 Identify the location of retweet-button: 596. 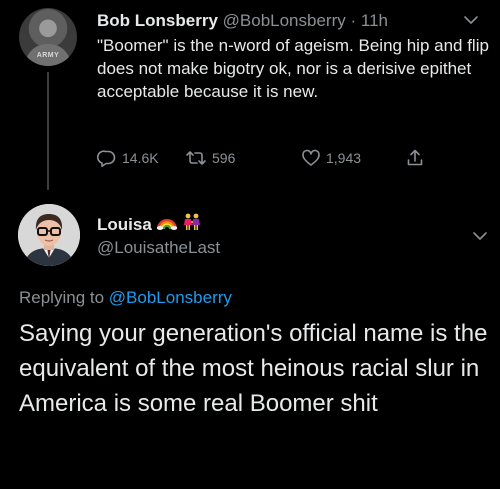
(210, 158).